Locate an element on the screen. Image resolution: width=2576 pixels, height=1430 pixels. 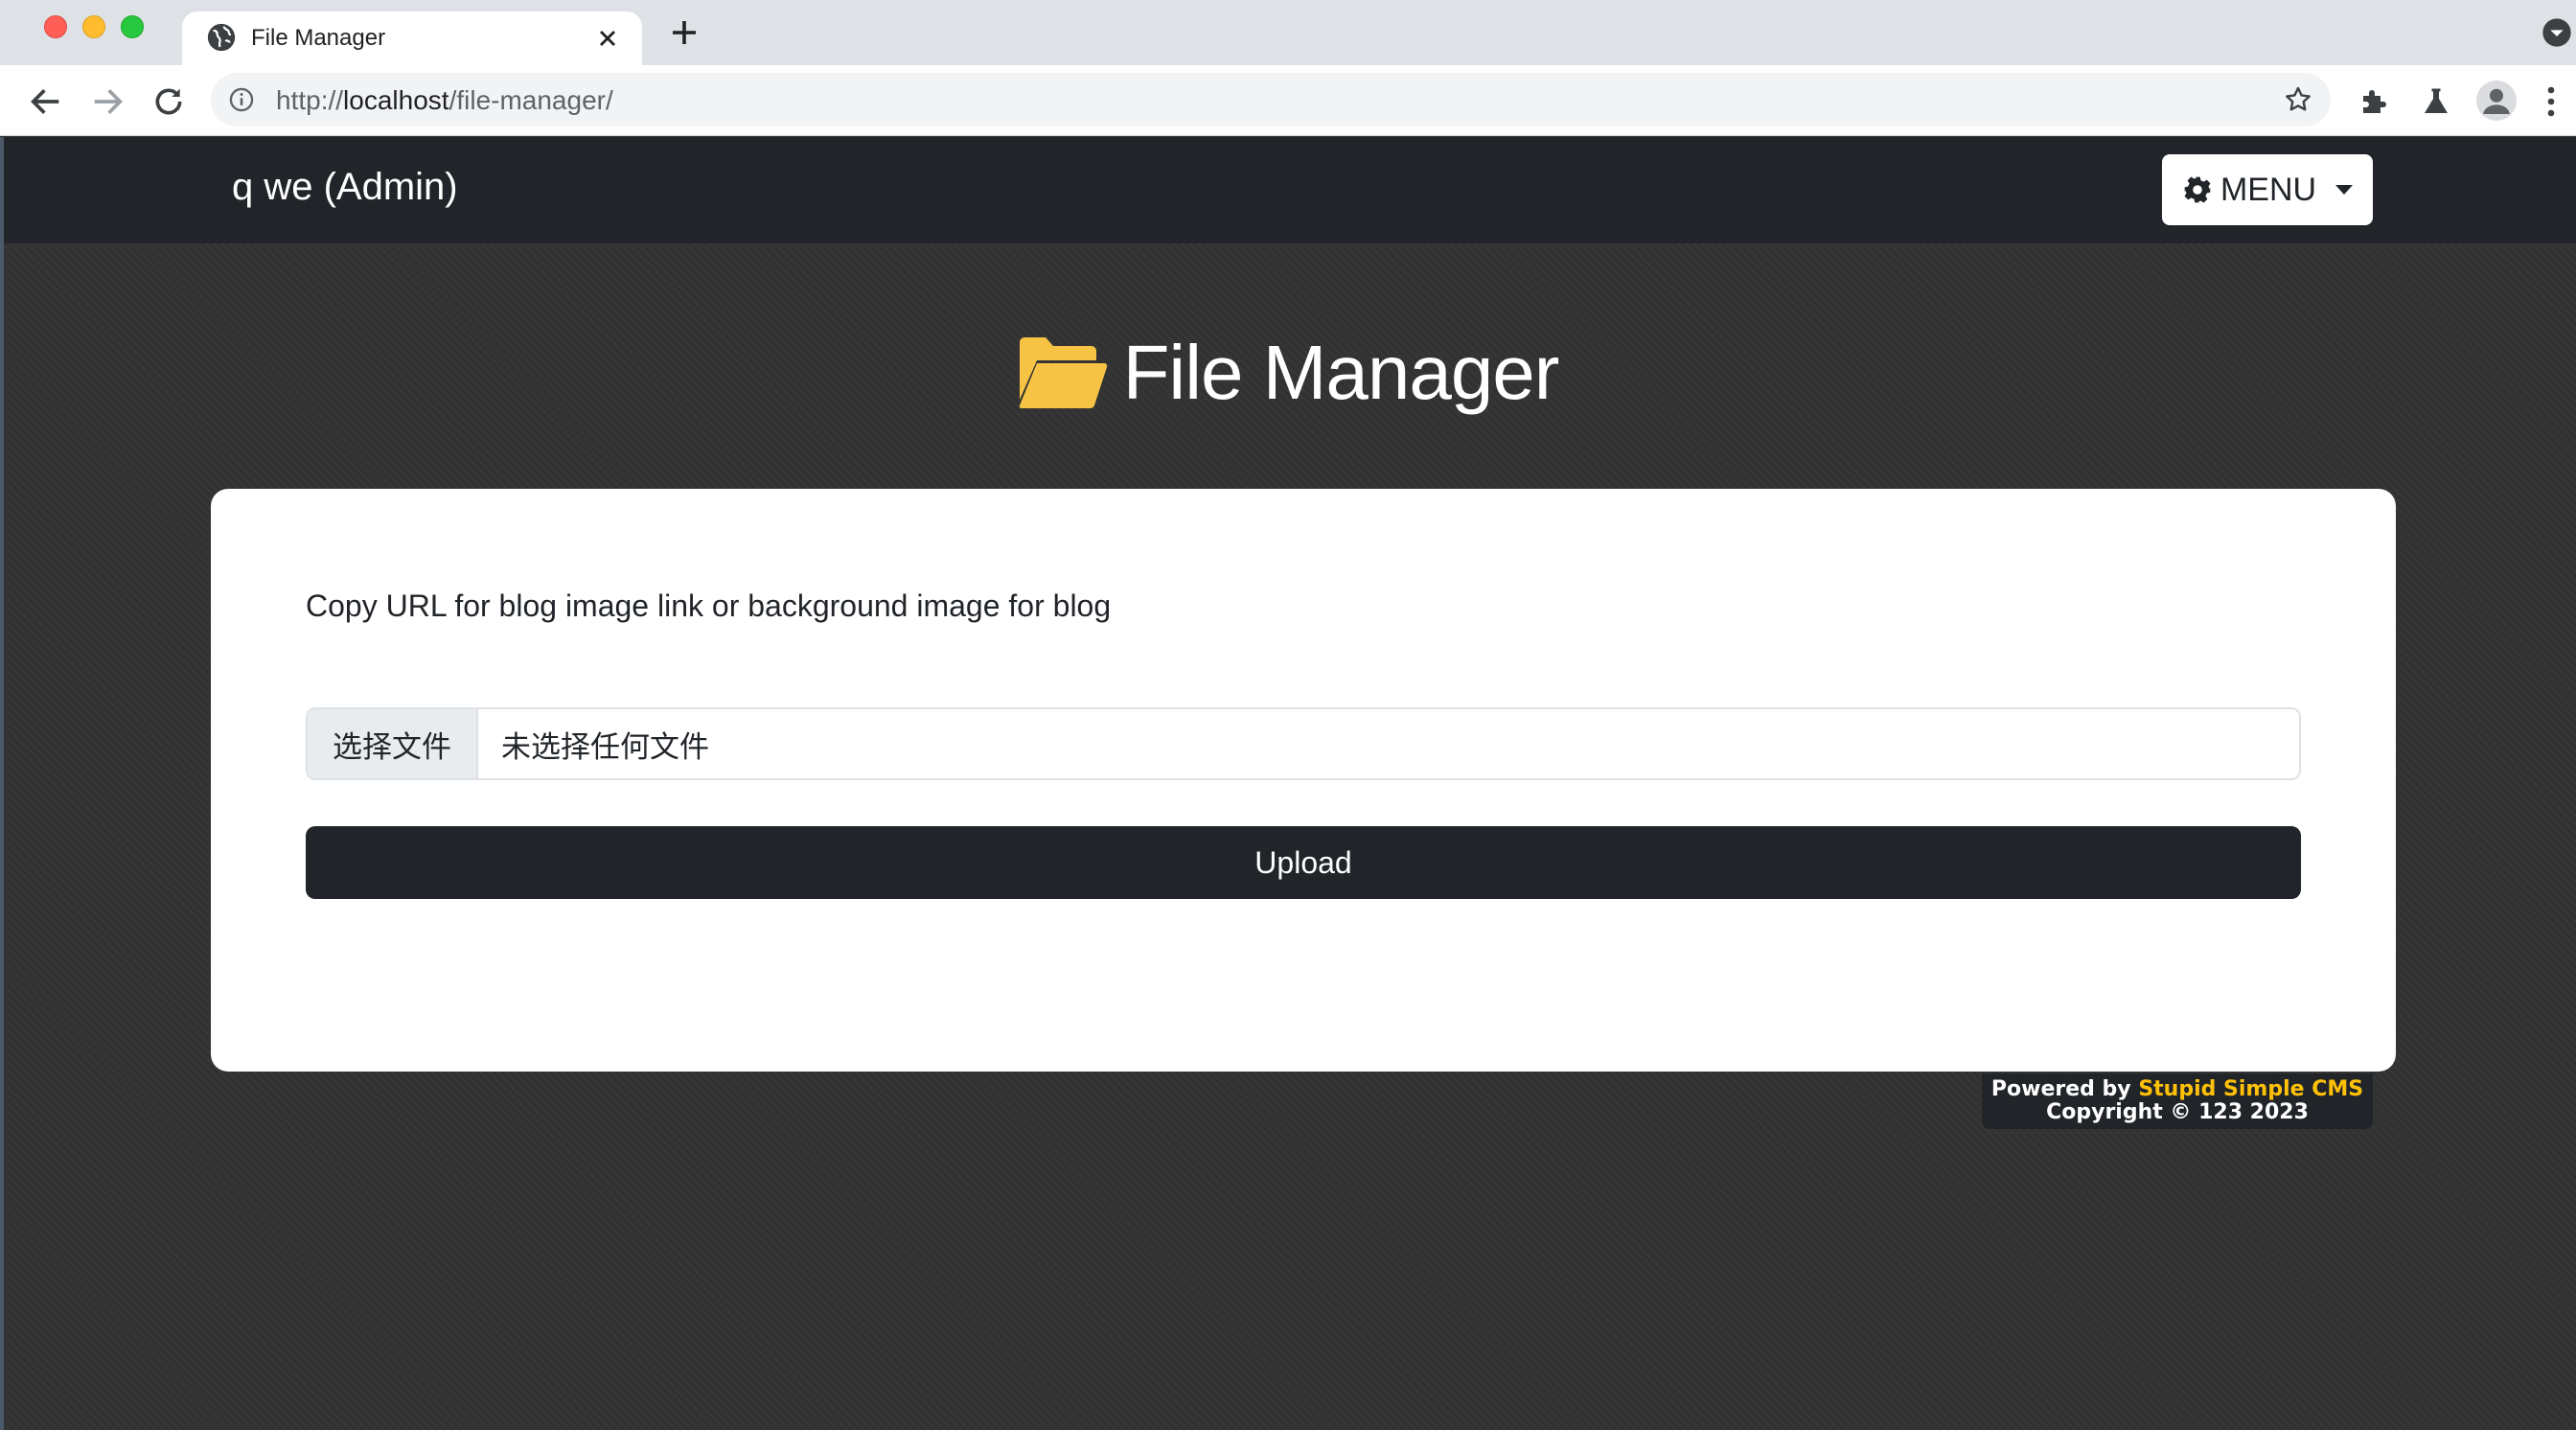
browser-tab: File Manager is located at coordinates (412, 38).